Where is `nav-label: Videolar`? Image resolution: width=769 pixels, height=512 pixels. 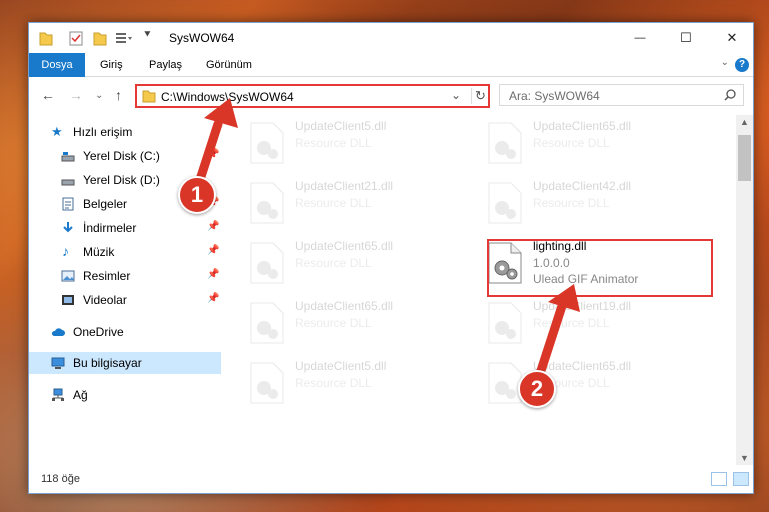
nav-label: Videolar is located at coordinates (105, 300).